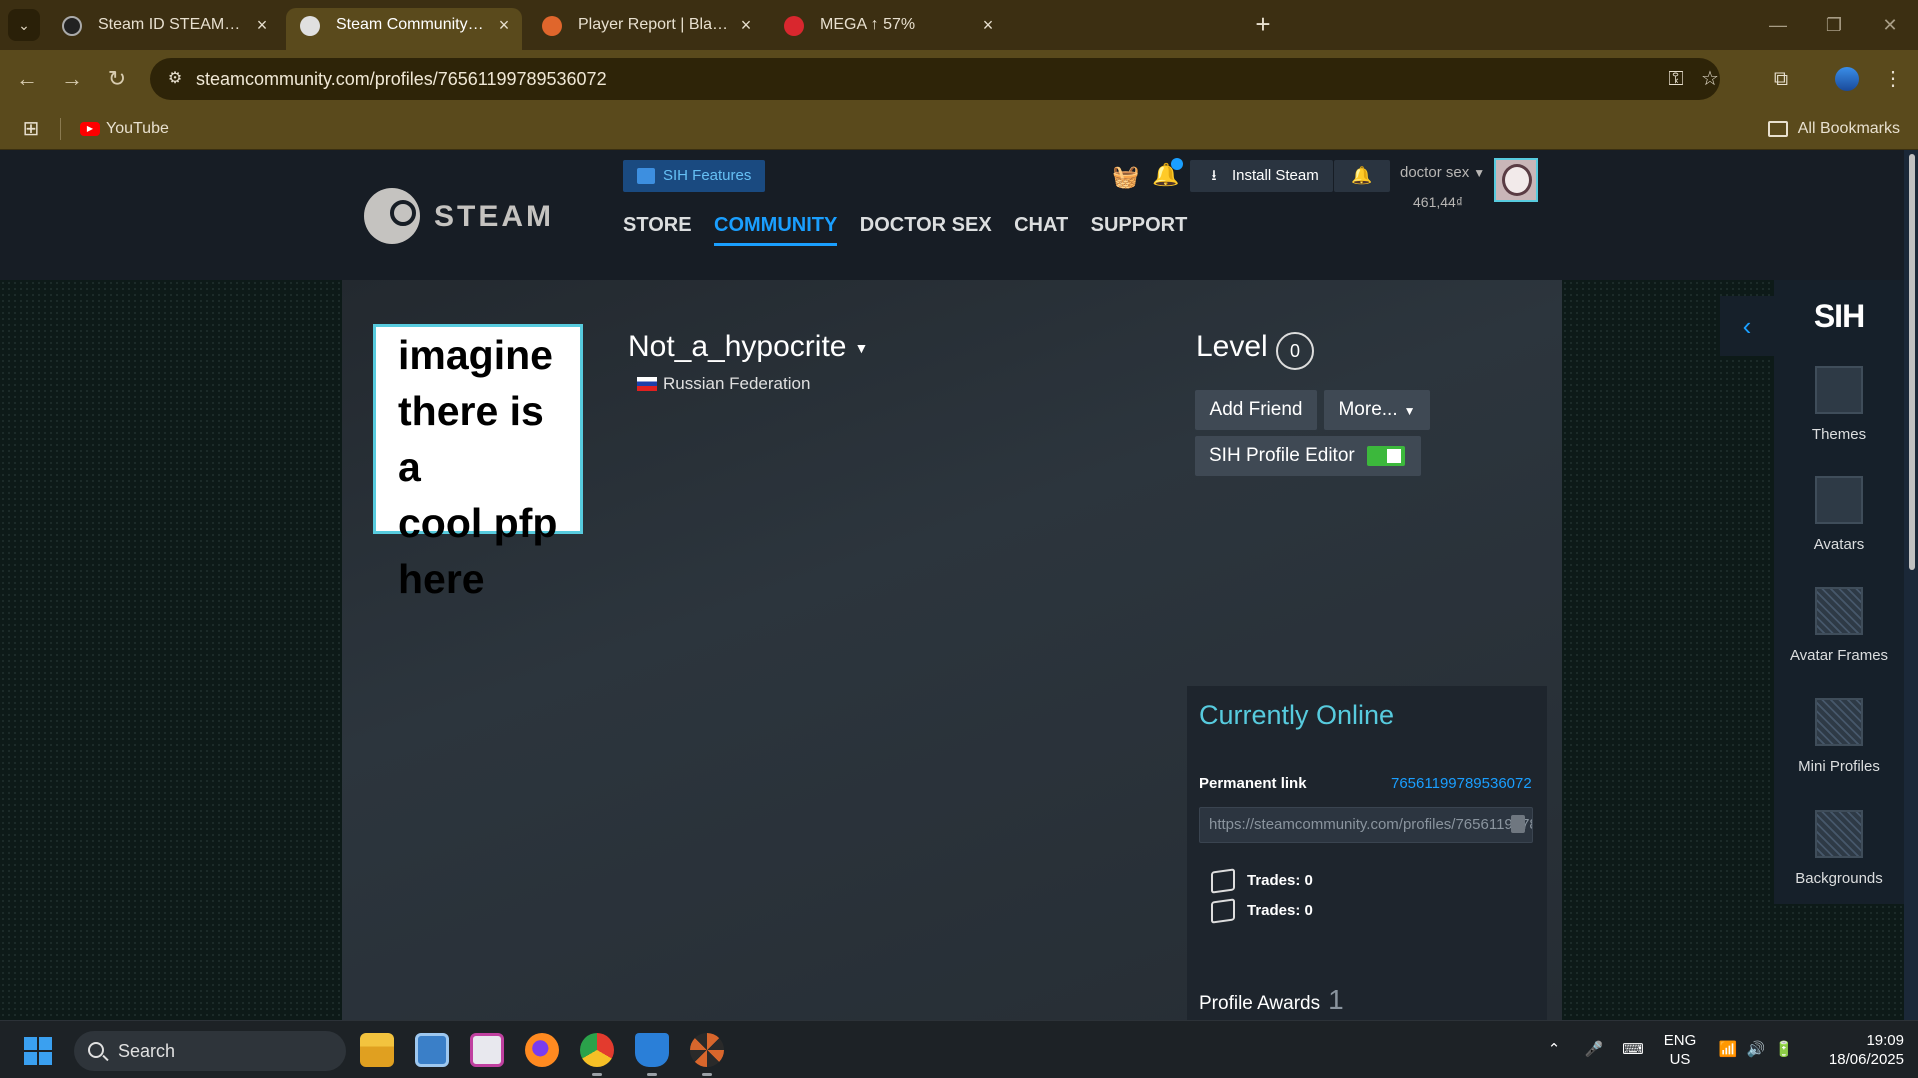 The height and width of the screenshot is (1078, 1918). I want to click on apps-grid-icon: ⊞, so click(31, 129).